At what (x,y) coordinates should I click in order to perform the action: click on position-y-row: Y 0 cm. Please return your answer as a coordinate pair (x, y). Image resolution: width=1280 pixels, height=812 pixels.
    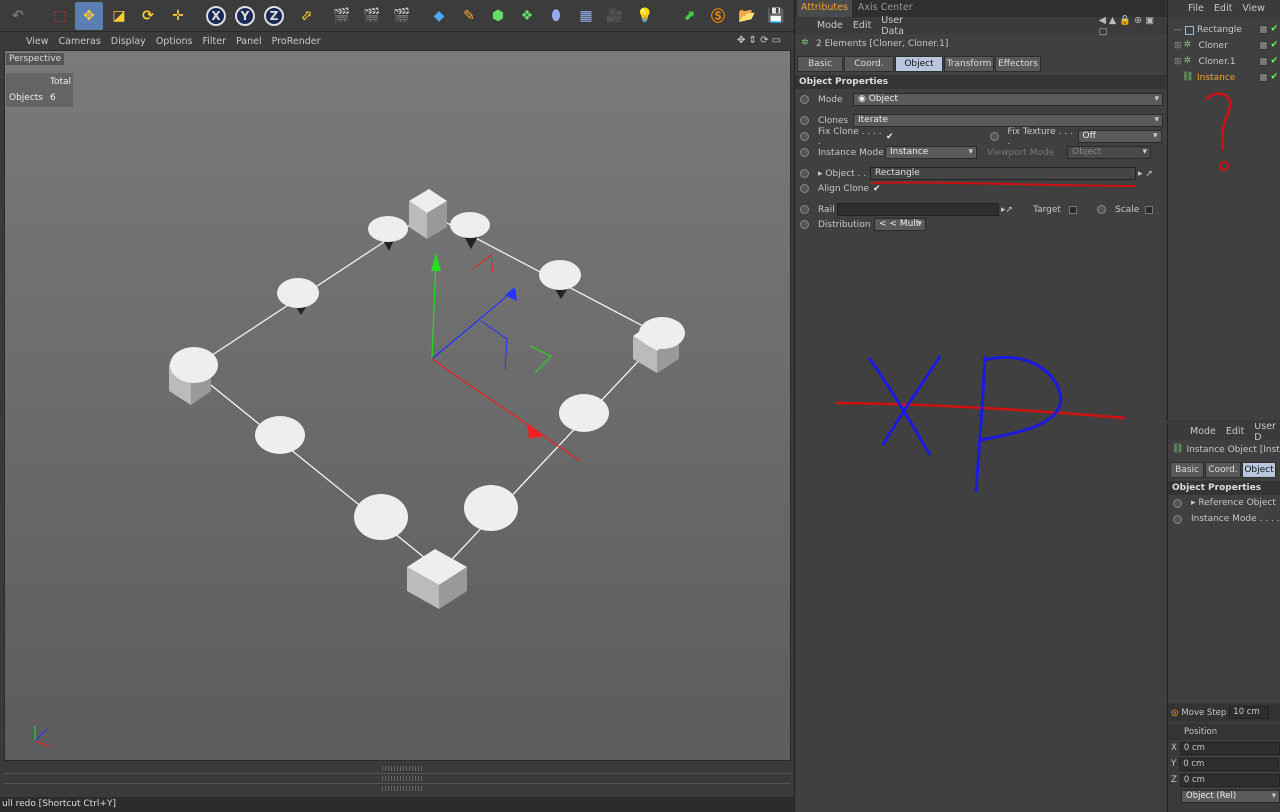
    Looking at the image, I should click on (1224, 764).